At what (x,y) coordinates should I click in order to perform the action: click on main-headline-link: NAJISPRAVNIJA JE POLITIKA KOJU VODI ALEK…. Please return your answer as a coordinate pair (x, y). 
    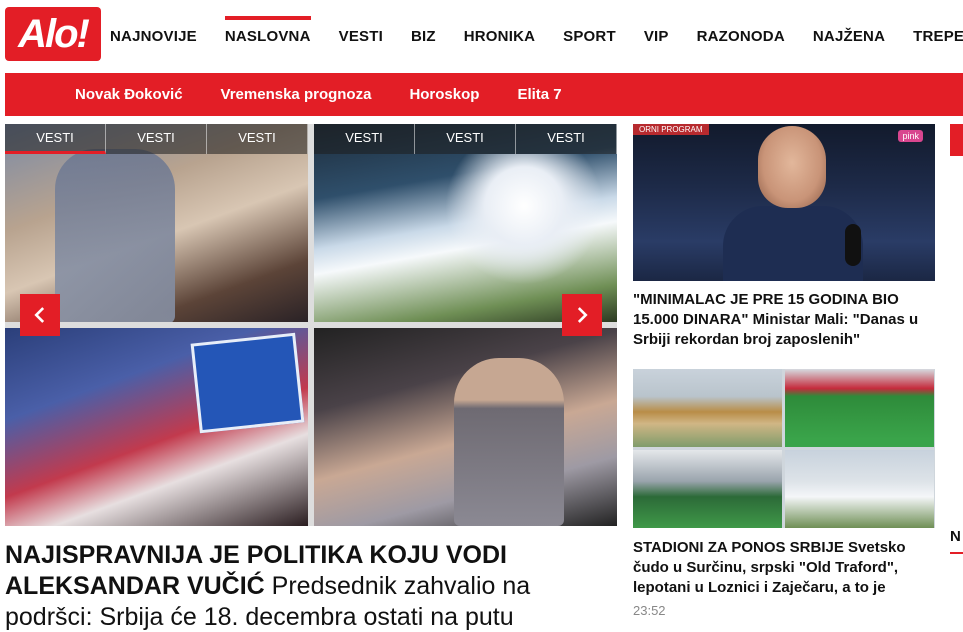
    Looking at the image, I should click on (311, 586).